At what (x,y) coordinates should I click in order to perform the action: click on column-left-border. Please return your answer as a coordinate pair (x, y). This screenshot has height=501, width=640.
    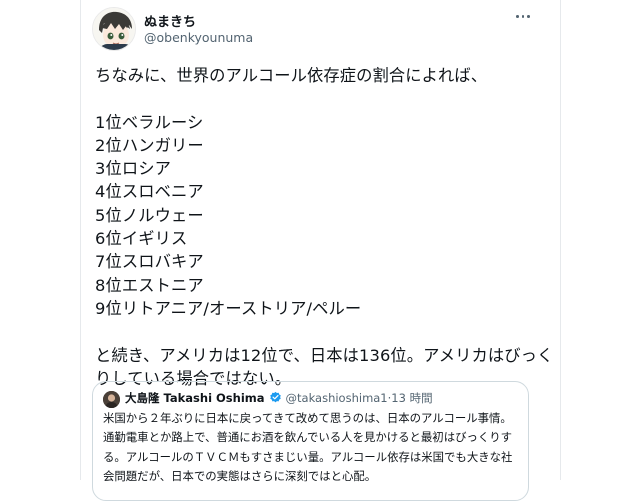
    Looking at the image, I should click on (80, 240).